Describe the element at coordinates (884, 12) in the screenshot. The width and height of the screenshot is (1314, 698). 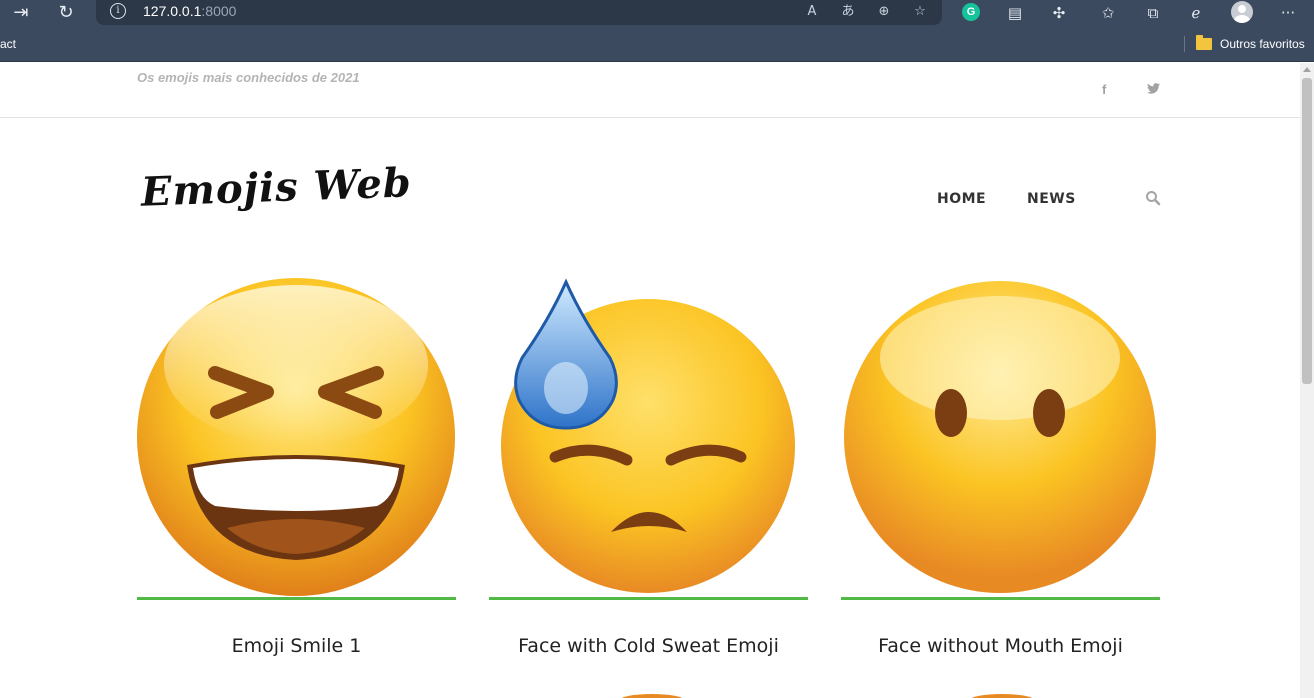
I see `zoom-icon: ⊕` at that location.